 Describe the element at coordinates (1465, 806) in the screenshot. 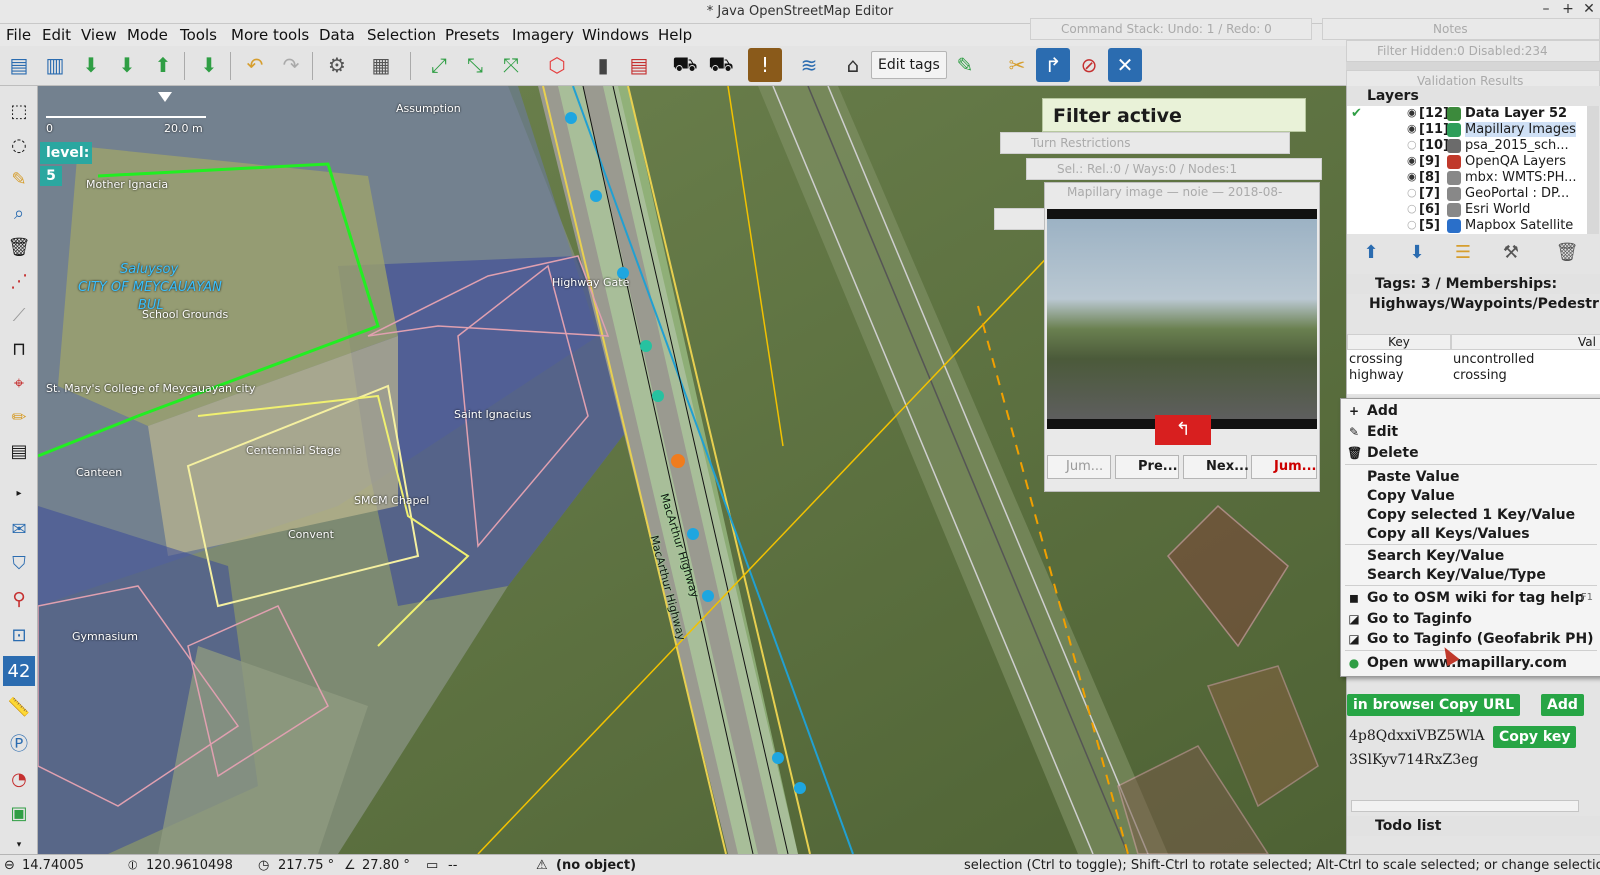

I see `horizontal-scrollbar` at that location.